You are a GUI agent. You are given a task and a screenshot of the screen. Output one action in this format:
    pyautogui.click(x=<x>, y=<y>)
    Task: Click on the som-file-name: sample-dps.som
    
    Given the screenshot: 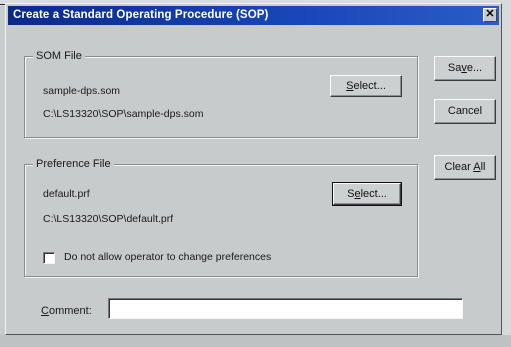 What is the action you would take?
    pyautogui.click(x=82, y=91)
    